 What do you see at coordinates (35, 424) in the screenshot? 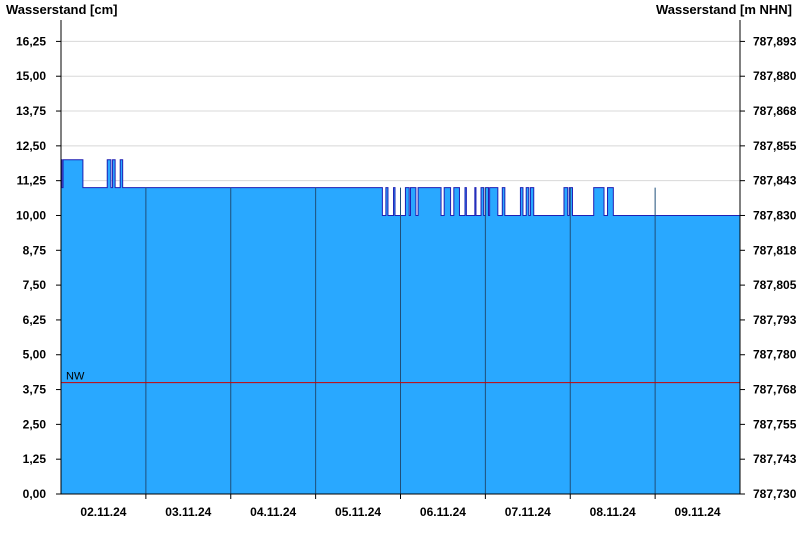
I see `left-tick-label: 2,50` at bounding box center [35, 424].